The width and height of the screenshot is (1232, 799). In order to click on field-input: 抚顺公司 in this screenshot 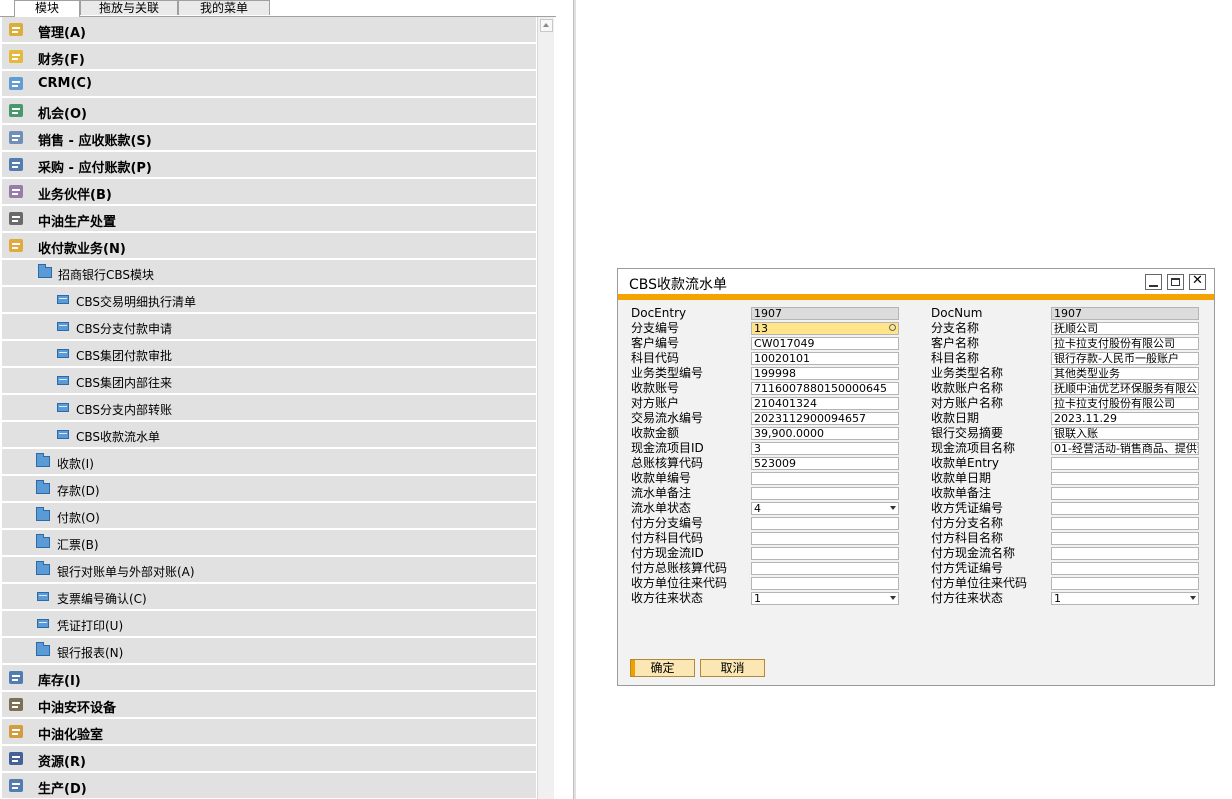, I will do `click(1125, 328)`.